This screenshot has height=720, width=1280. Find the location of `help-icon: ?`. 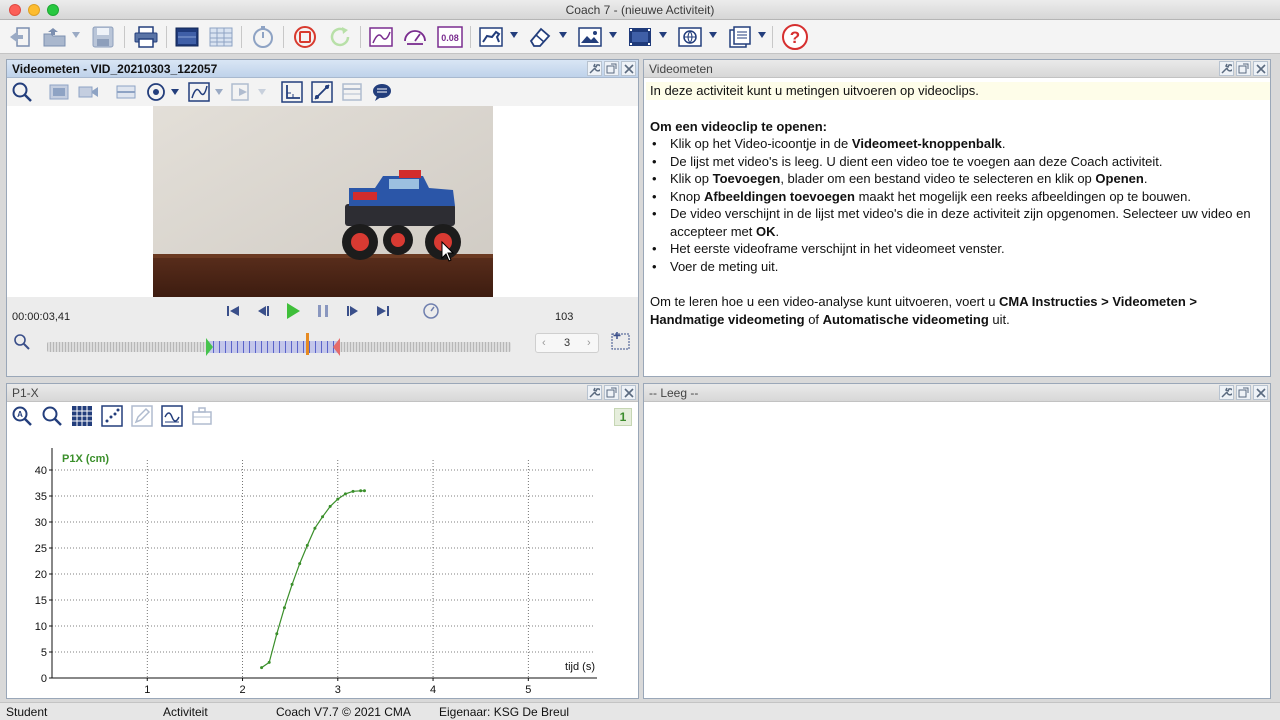

help-icon: ? is located at coordinates (795, 37).